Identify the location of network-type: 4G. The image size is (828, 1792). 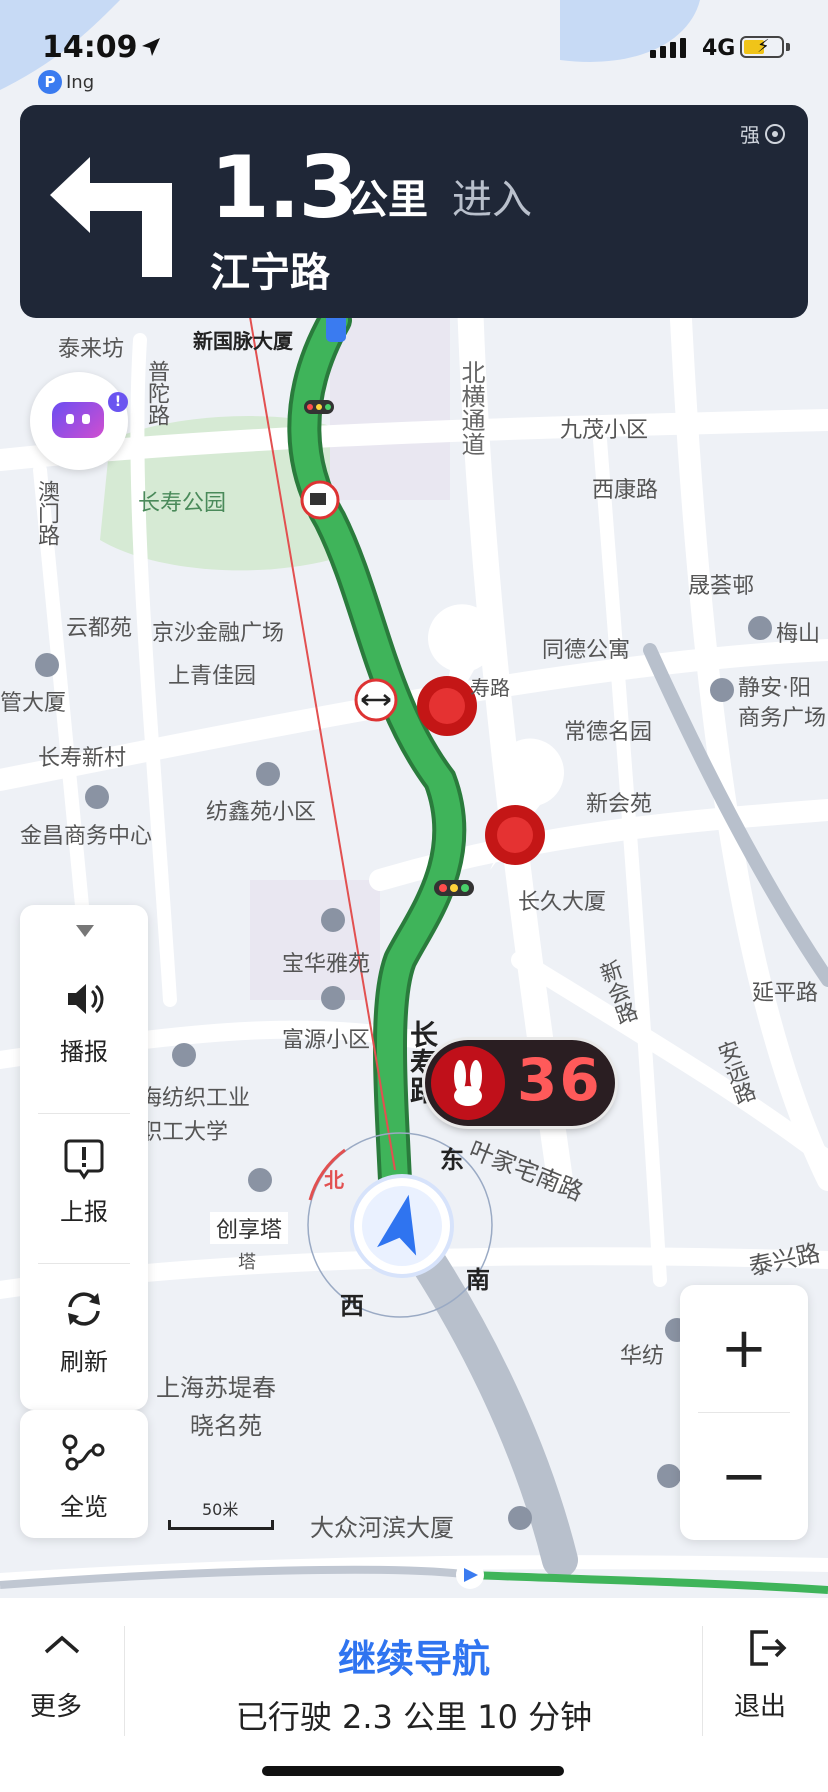
(719, 48).